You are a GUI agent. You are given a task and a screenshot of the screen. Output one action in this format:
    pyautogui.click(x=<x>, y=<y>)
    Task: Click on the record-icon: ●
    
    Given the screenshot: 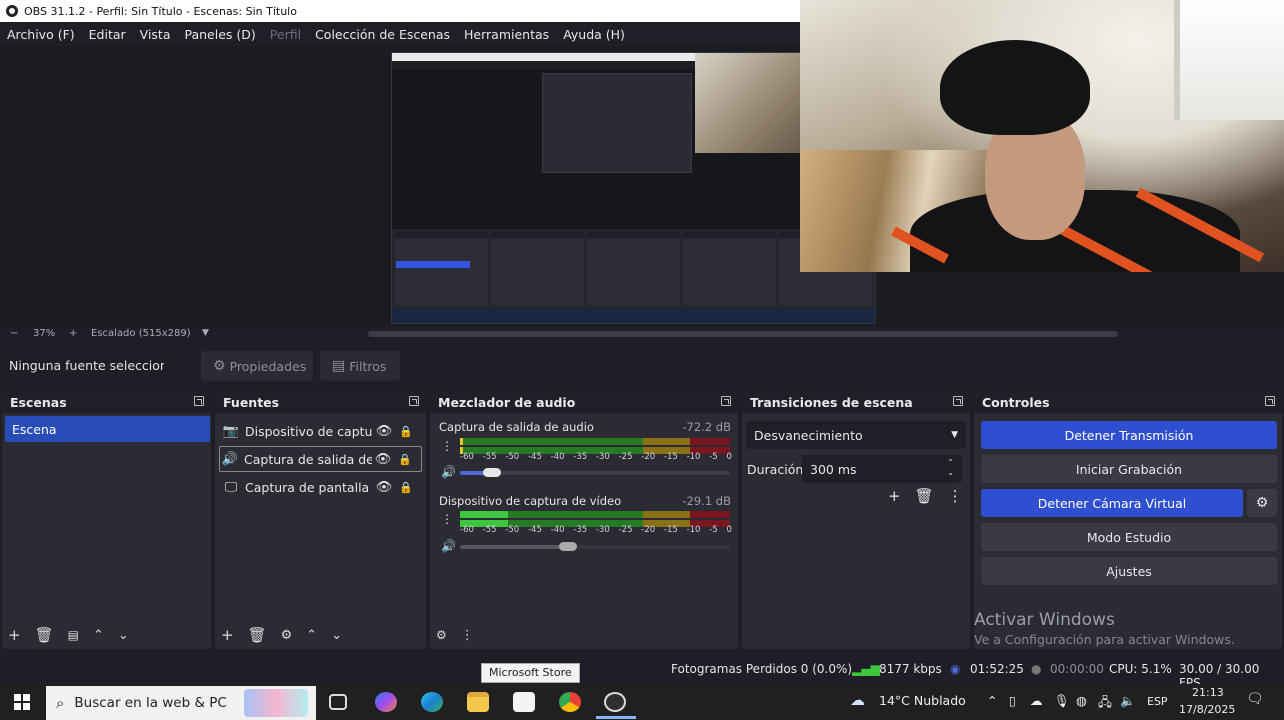 What is the action you would take?
    pyautogui.click(x=1036, y=669)
    